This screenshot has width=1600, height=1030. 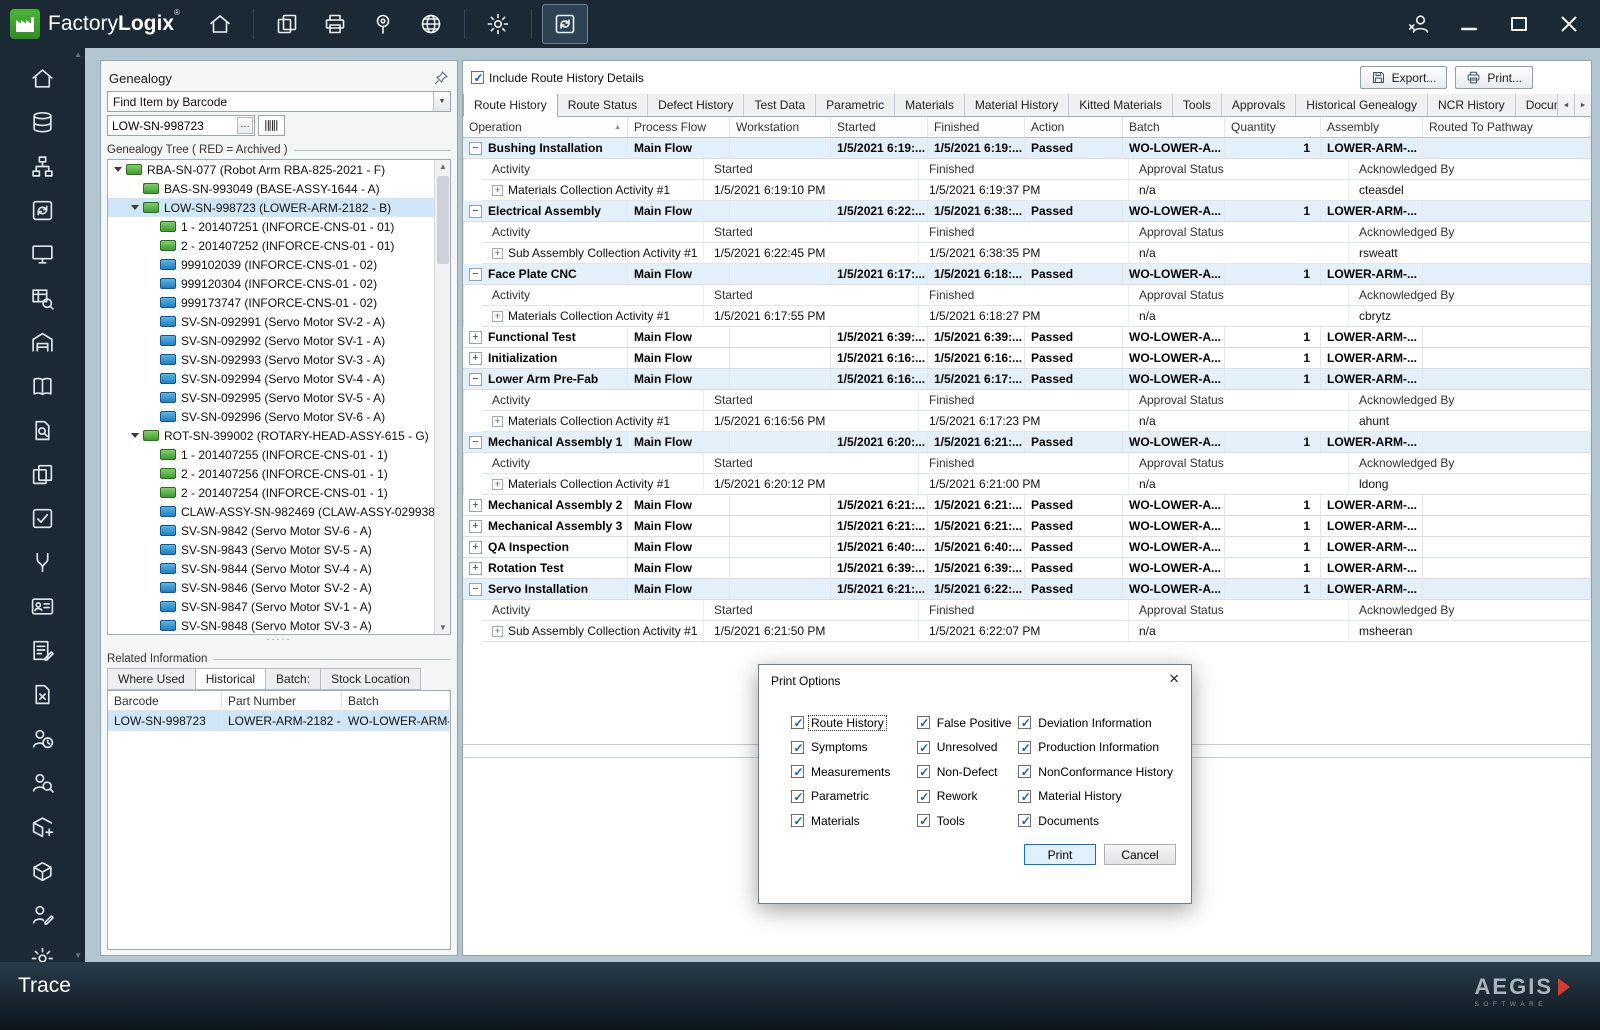 I want to click on tab-historical-genealogy: Historical Genealogy, so click(x=1362, y=105).